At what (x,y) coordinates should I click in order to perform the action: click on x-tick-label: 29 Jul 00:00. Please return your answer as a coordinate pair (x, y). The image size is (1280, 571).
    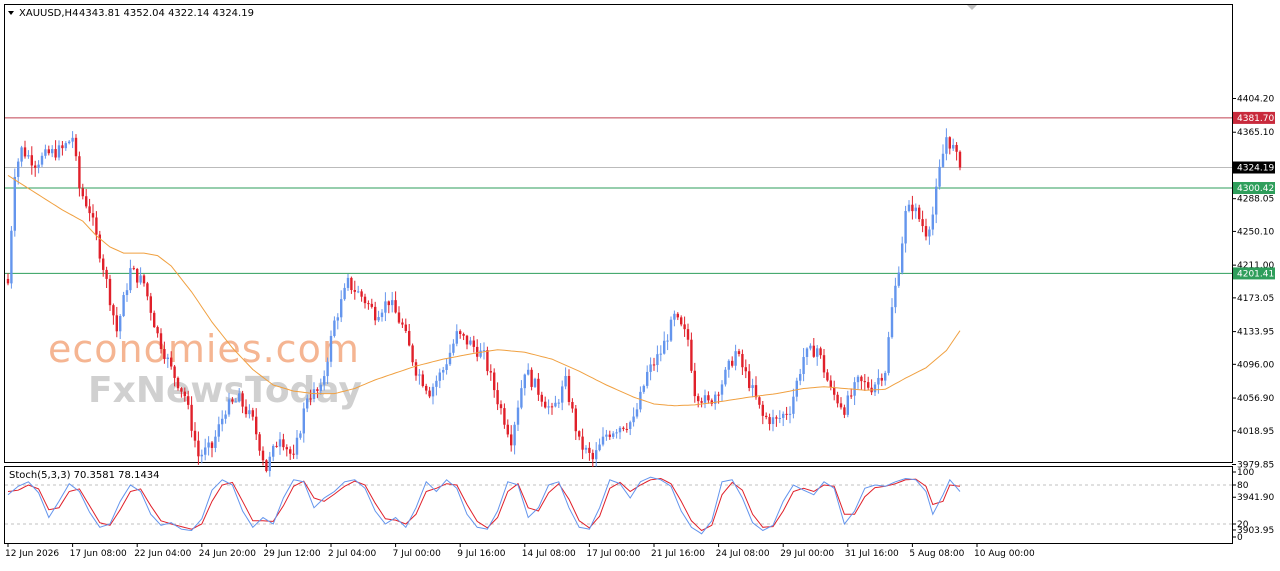
    Looking at the image, I should click on (807, 554).